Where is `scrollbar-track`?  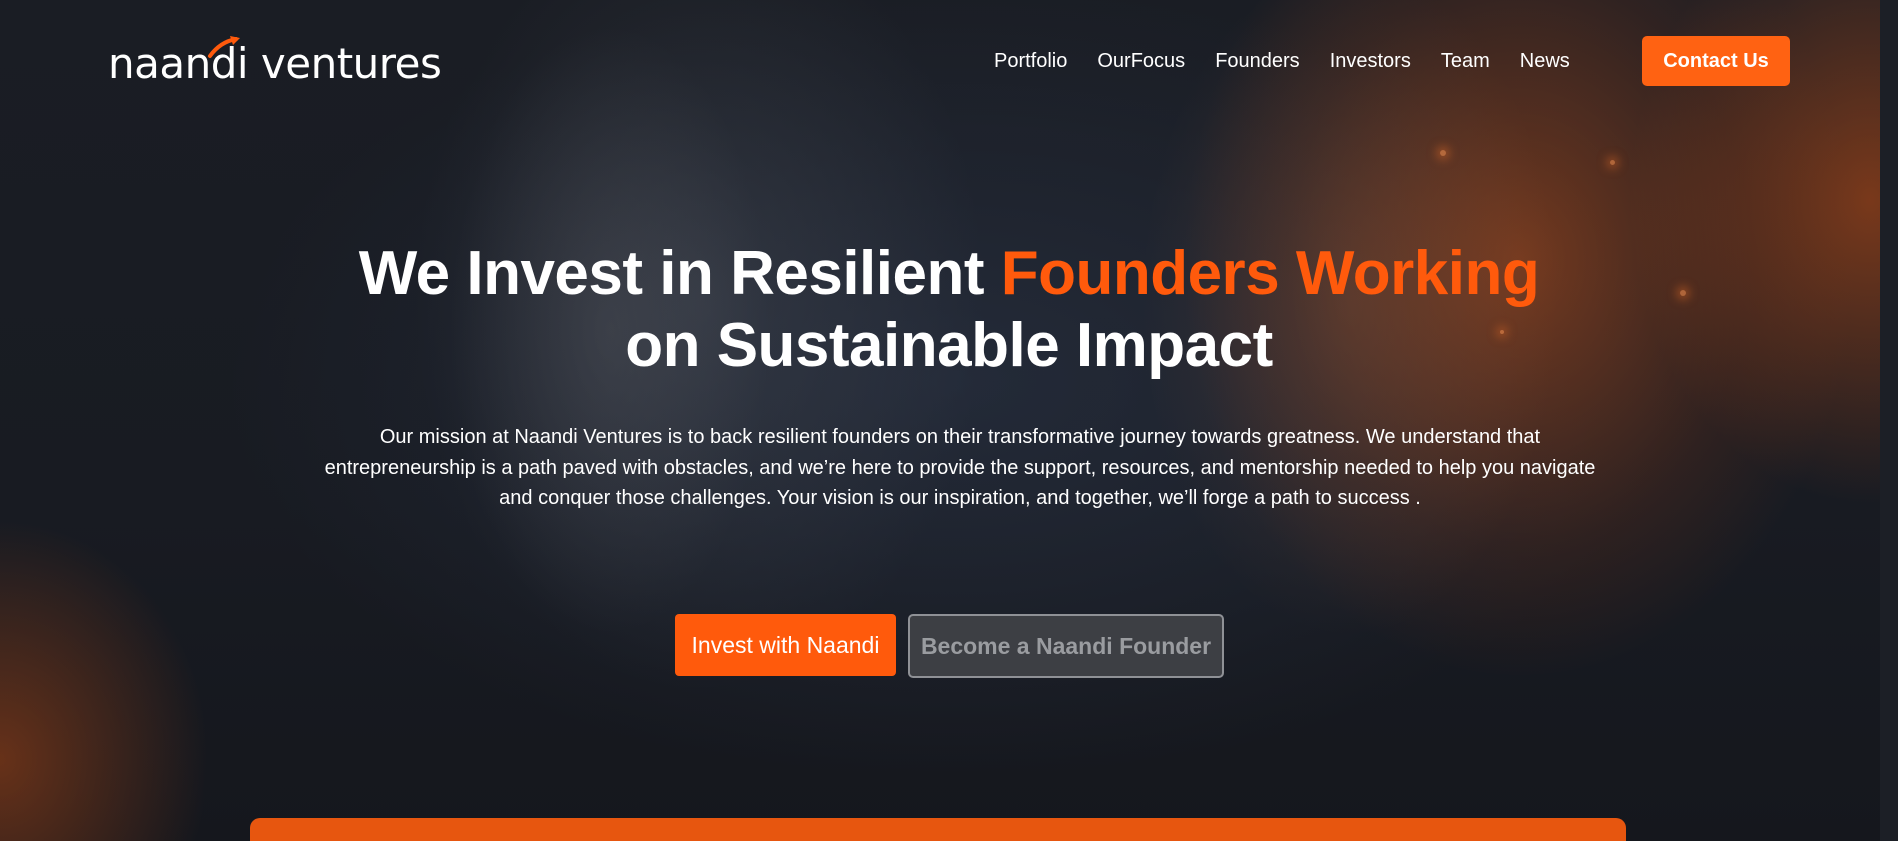 scrollbar-track is located at coordinates (1889, 420).